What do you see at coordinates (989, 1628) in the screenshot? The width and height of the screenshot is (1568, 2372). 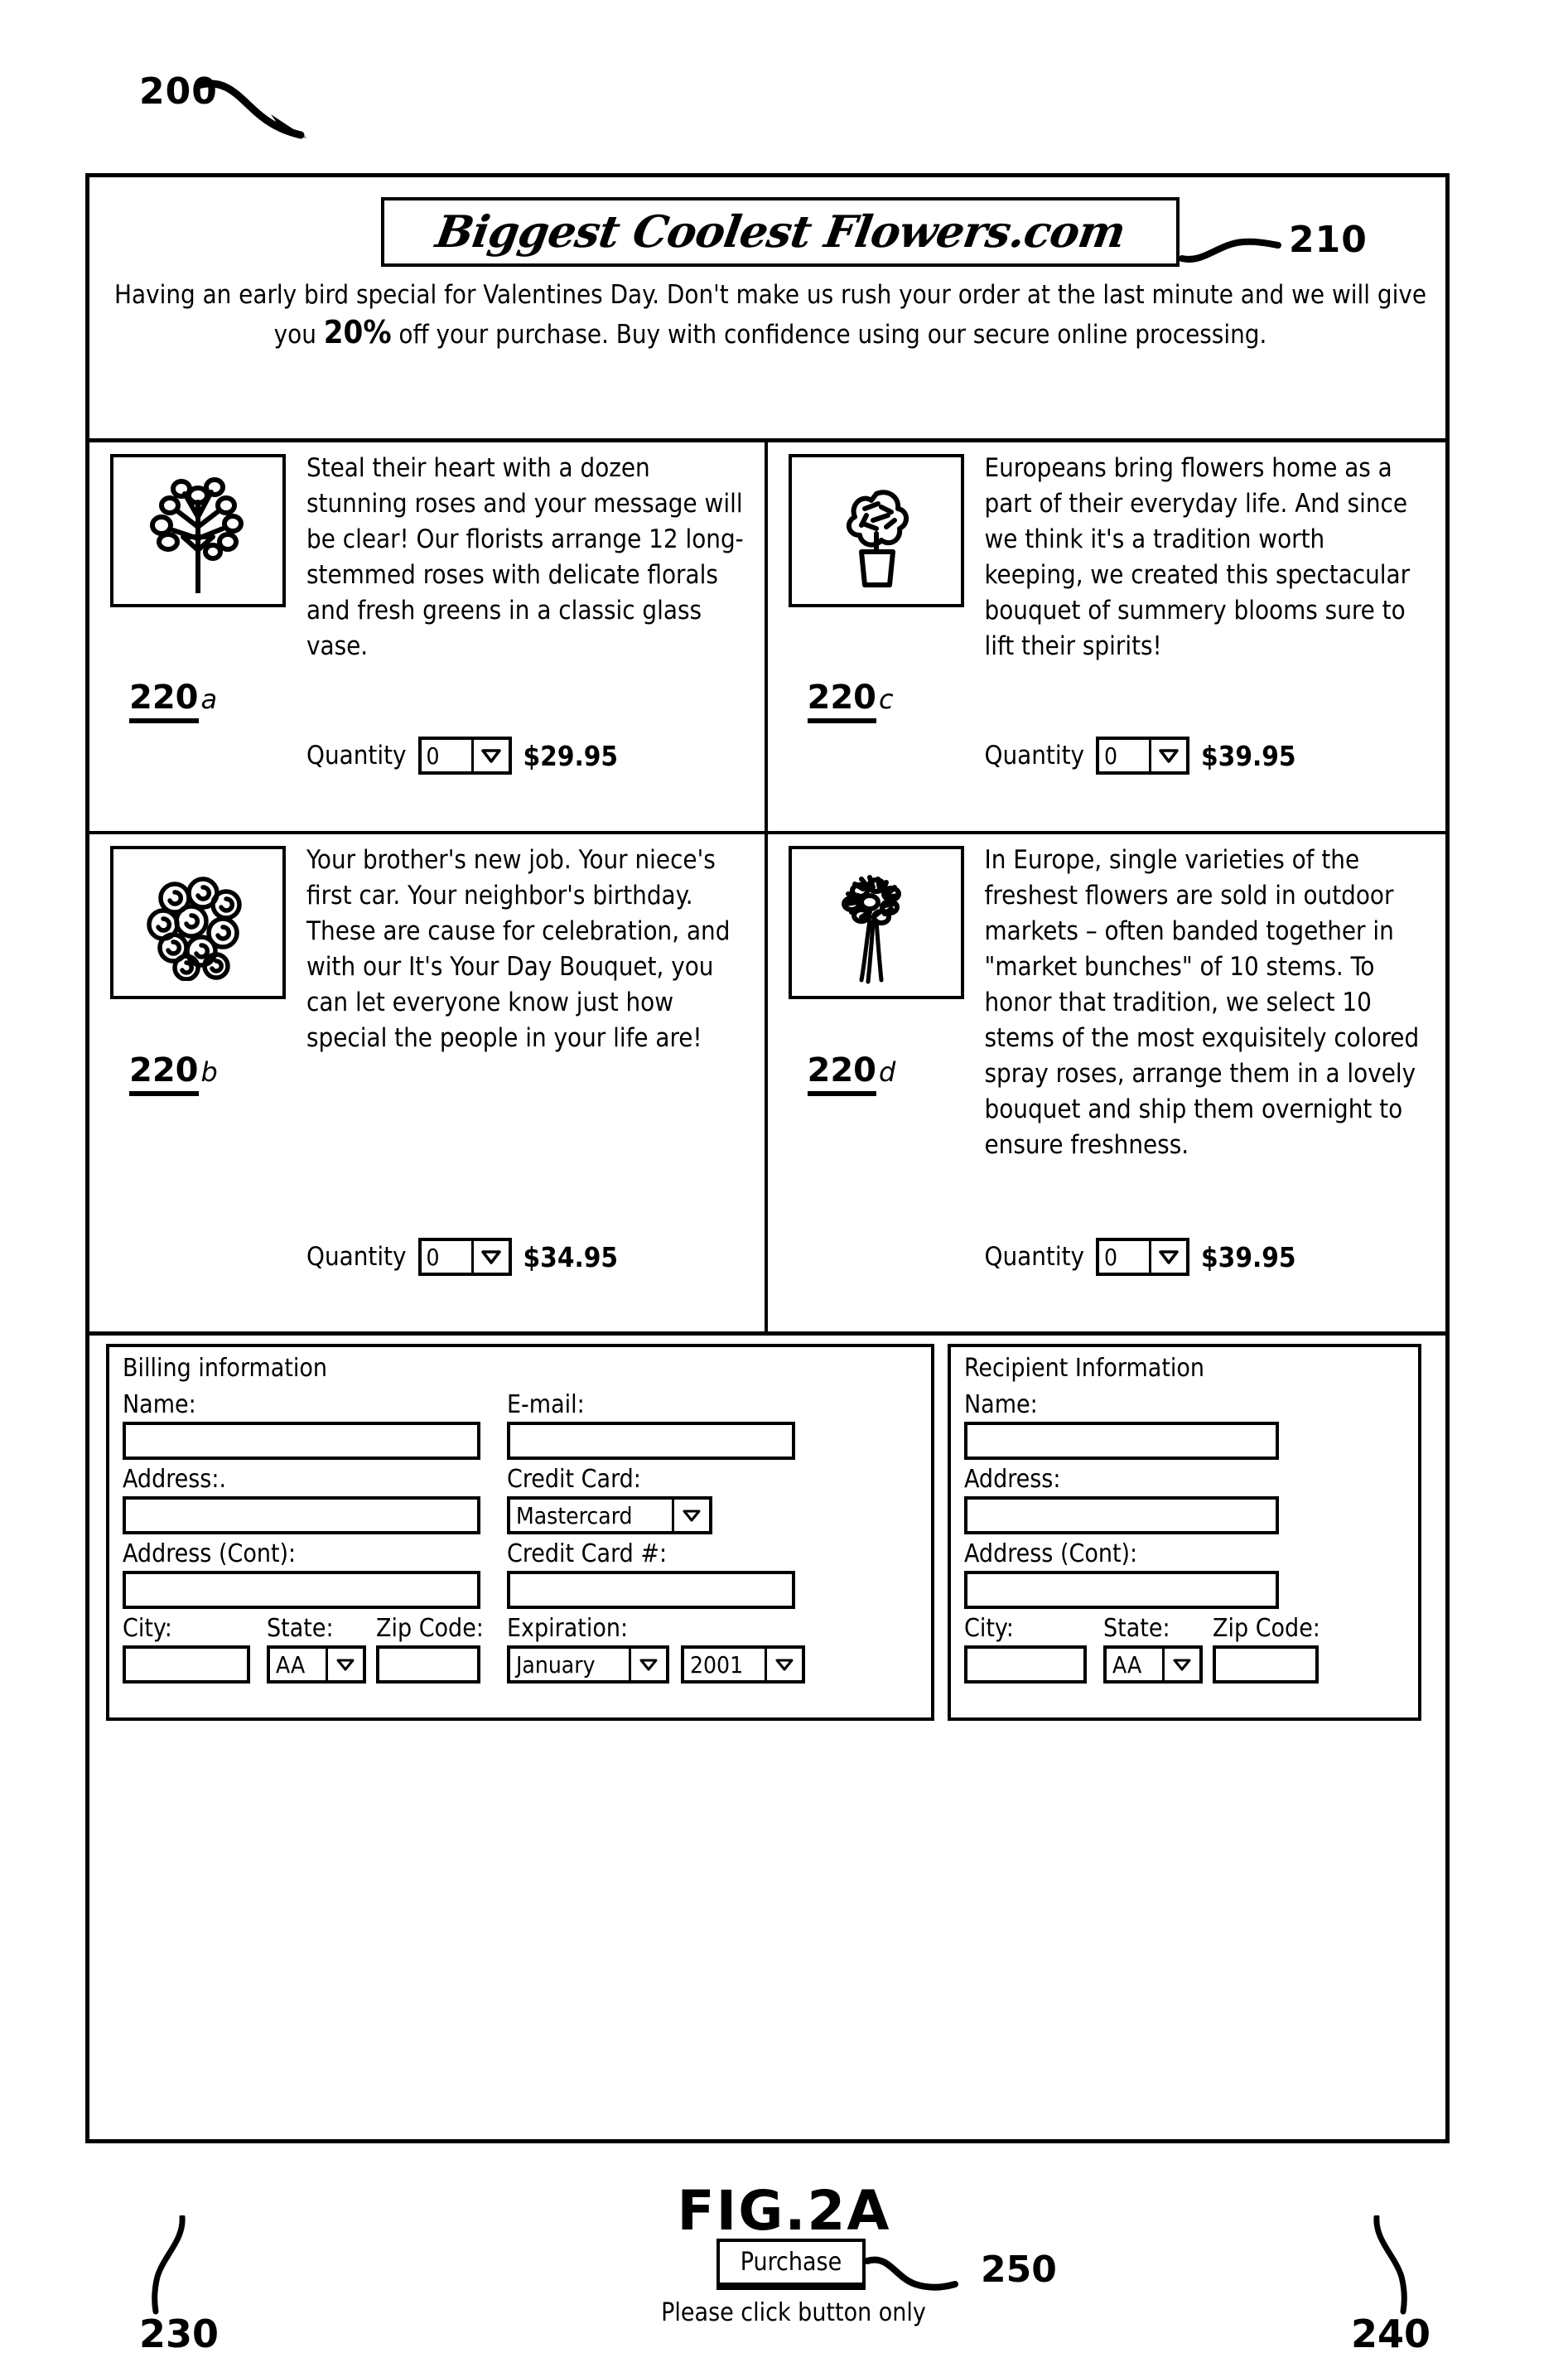 I see `recipient-city-label: City:` at bounding box center [989, 1628].